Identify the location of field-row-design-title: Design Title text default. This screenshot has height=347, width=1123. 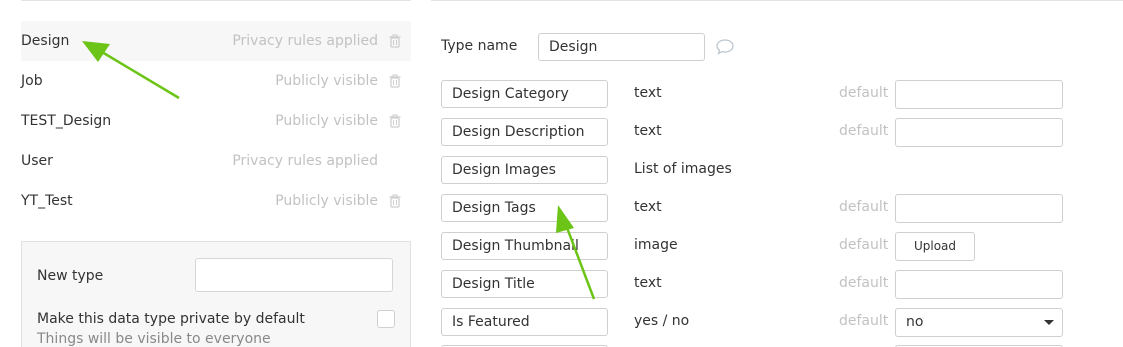
(782, 285).